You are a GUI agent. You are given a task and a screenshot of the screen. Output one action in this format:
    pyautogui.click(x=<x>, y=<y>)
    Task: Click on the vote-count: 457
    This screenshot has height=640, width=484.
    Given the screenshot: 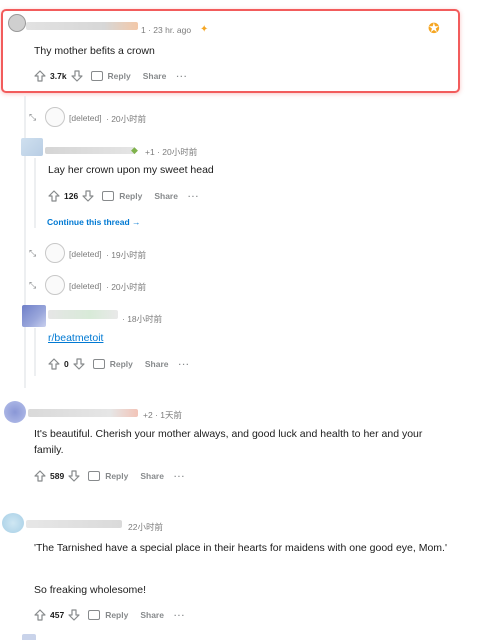 What is the action you would take?
    pyautogui.click(x=57, y=615)
    